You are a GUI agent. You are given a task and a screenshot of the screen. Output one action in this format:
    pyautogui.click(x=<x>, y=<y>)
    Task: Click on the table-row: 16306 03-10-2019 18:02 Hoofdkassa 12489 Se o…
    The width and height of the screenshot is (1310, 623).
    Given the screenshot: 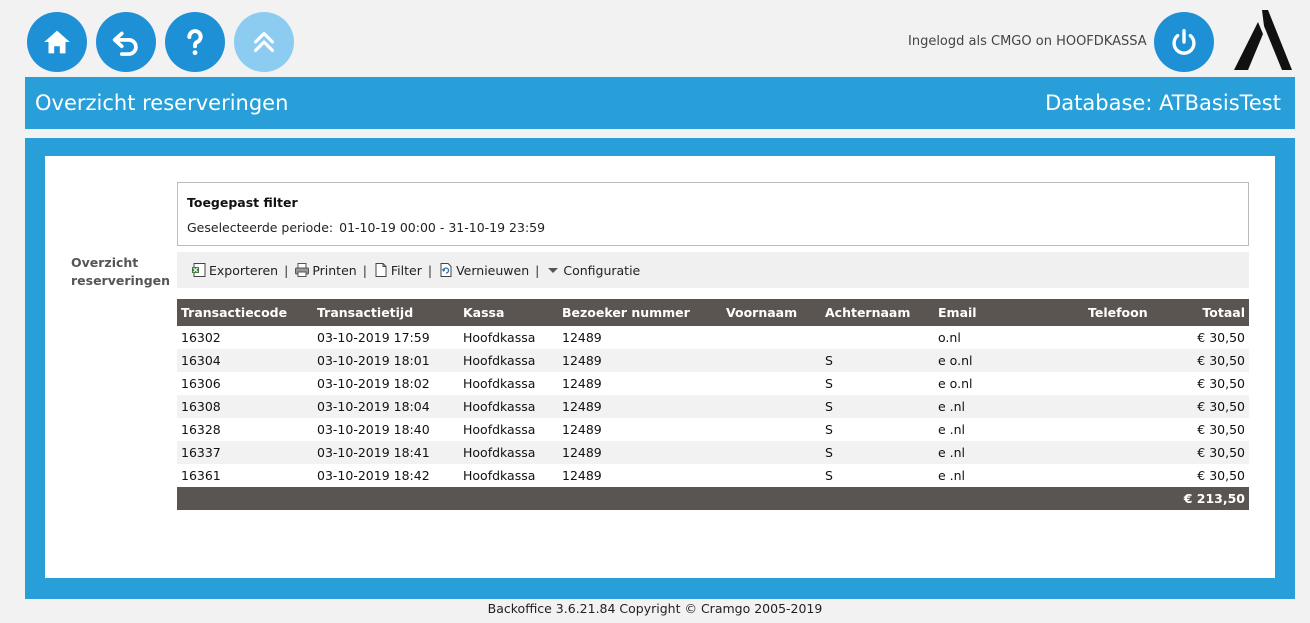 What is the action you would take?
    pyautogui.click(x=713, y=383)
    